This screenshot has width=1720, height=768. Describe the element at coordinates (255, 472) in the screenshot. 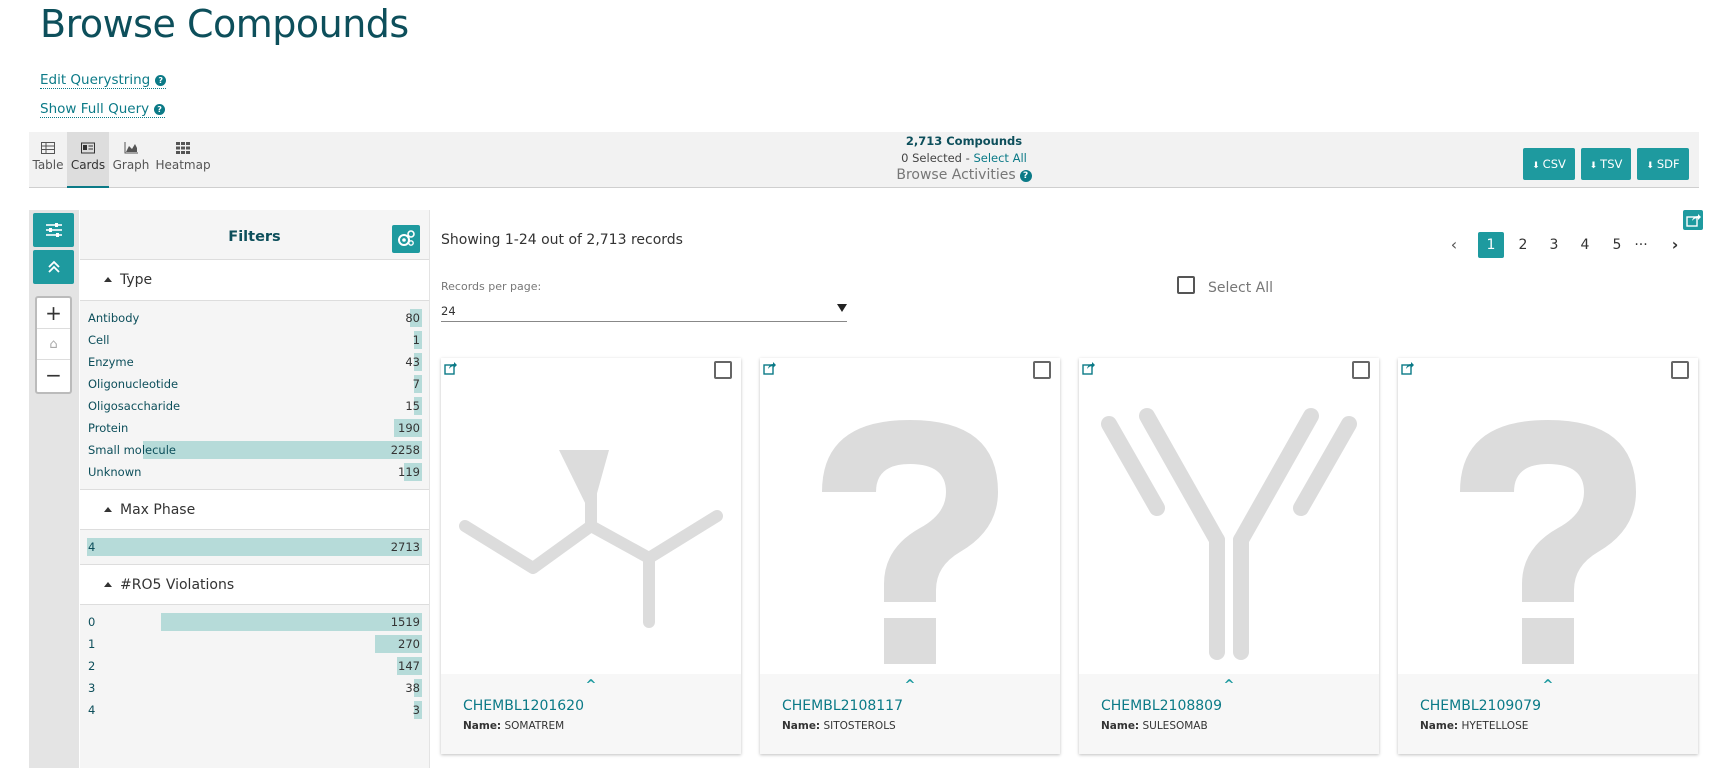

I see `facet-item: Unknown 119` at that location.